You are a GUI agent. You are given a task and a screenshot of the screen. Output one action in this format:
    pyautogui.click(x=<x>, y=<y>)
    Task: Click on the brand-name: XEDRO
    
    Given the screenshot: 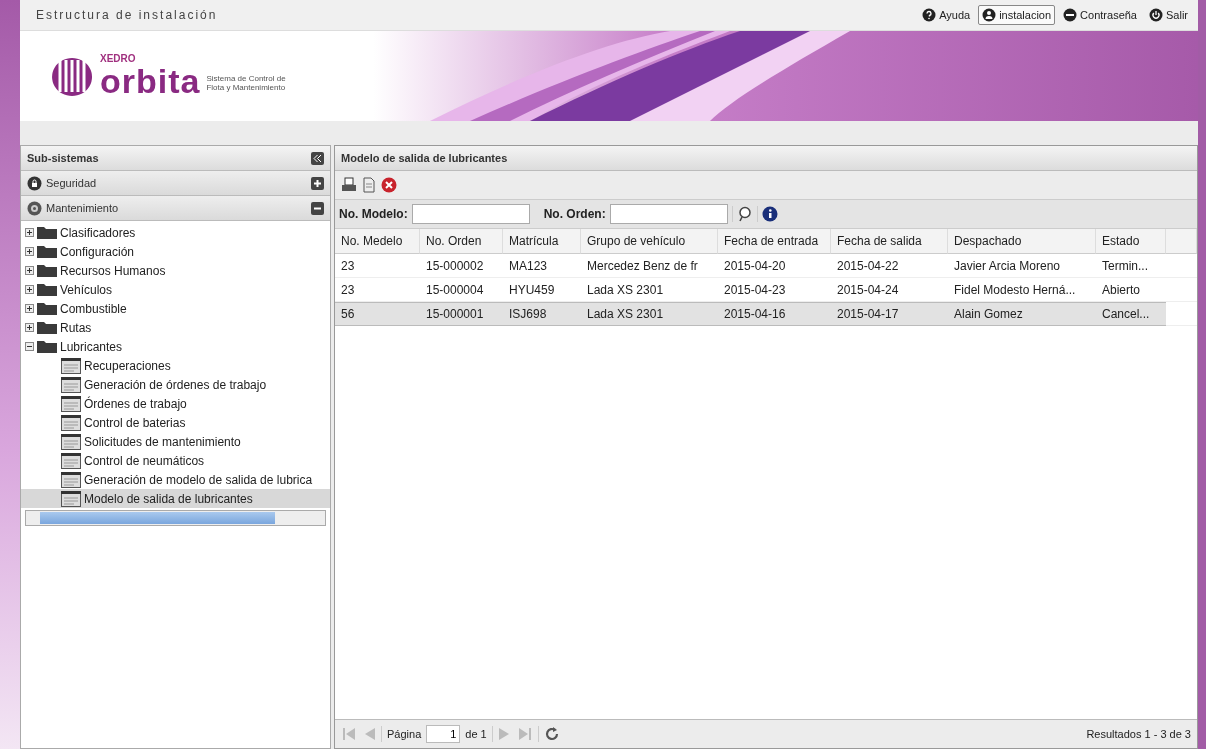 What is the action you would take?
    pyautogui.click(x=118, y=59)
    